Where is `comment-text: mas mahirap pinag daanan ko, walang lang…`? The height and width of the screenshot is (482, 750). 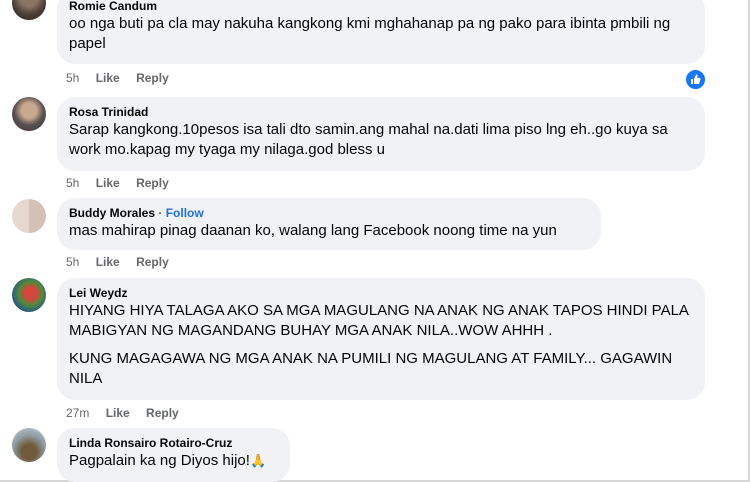
comment-text: mas mahirap pinag daanan ko, walang lang… is located at coordinates (313, 230).